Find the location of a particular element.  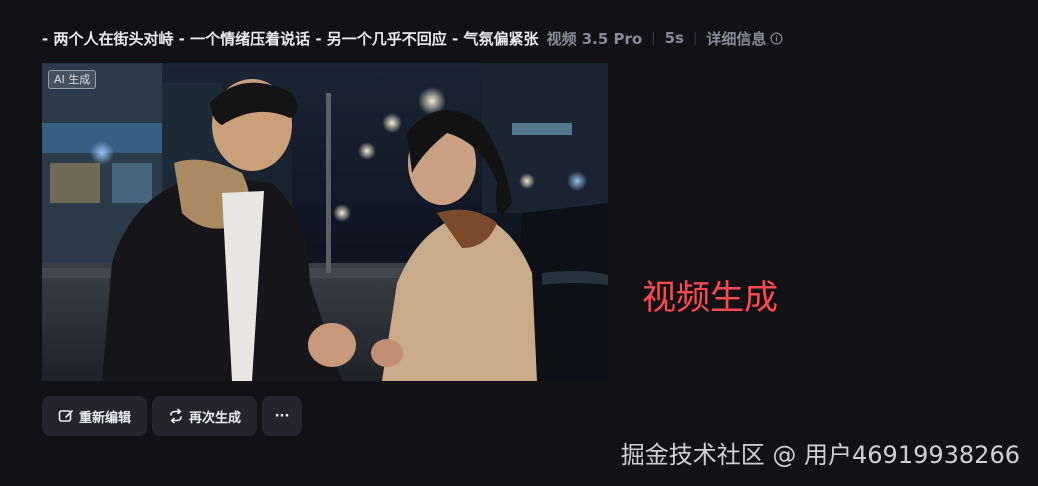

more-icon: ··· is located at coordinates (282, 416).